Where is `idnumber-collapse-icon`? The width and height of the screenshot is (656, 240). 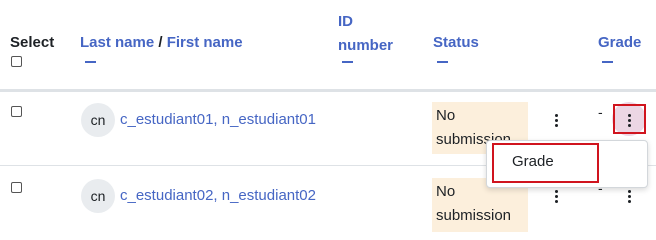 idnumber-collapse-icon is located at coordinates (347, 62).